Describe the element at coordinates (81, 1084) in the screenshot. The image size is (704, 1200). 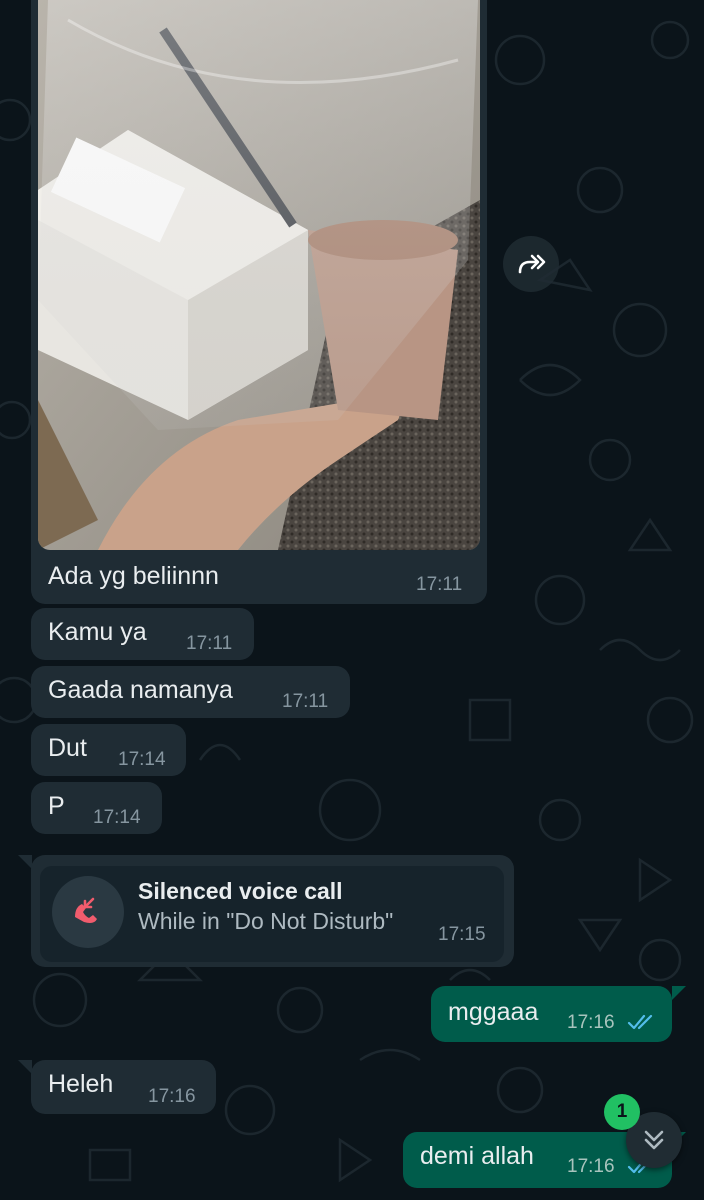
I see `message-text: Heleh` at that location.